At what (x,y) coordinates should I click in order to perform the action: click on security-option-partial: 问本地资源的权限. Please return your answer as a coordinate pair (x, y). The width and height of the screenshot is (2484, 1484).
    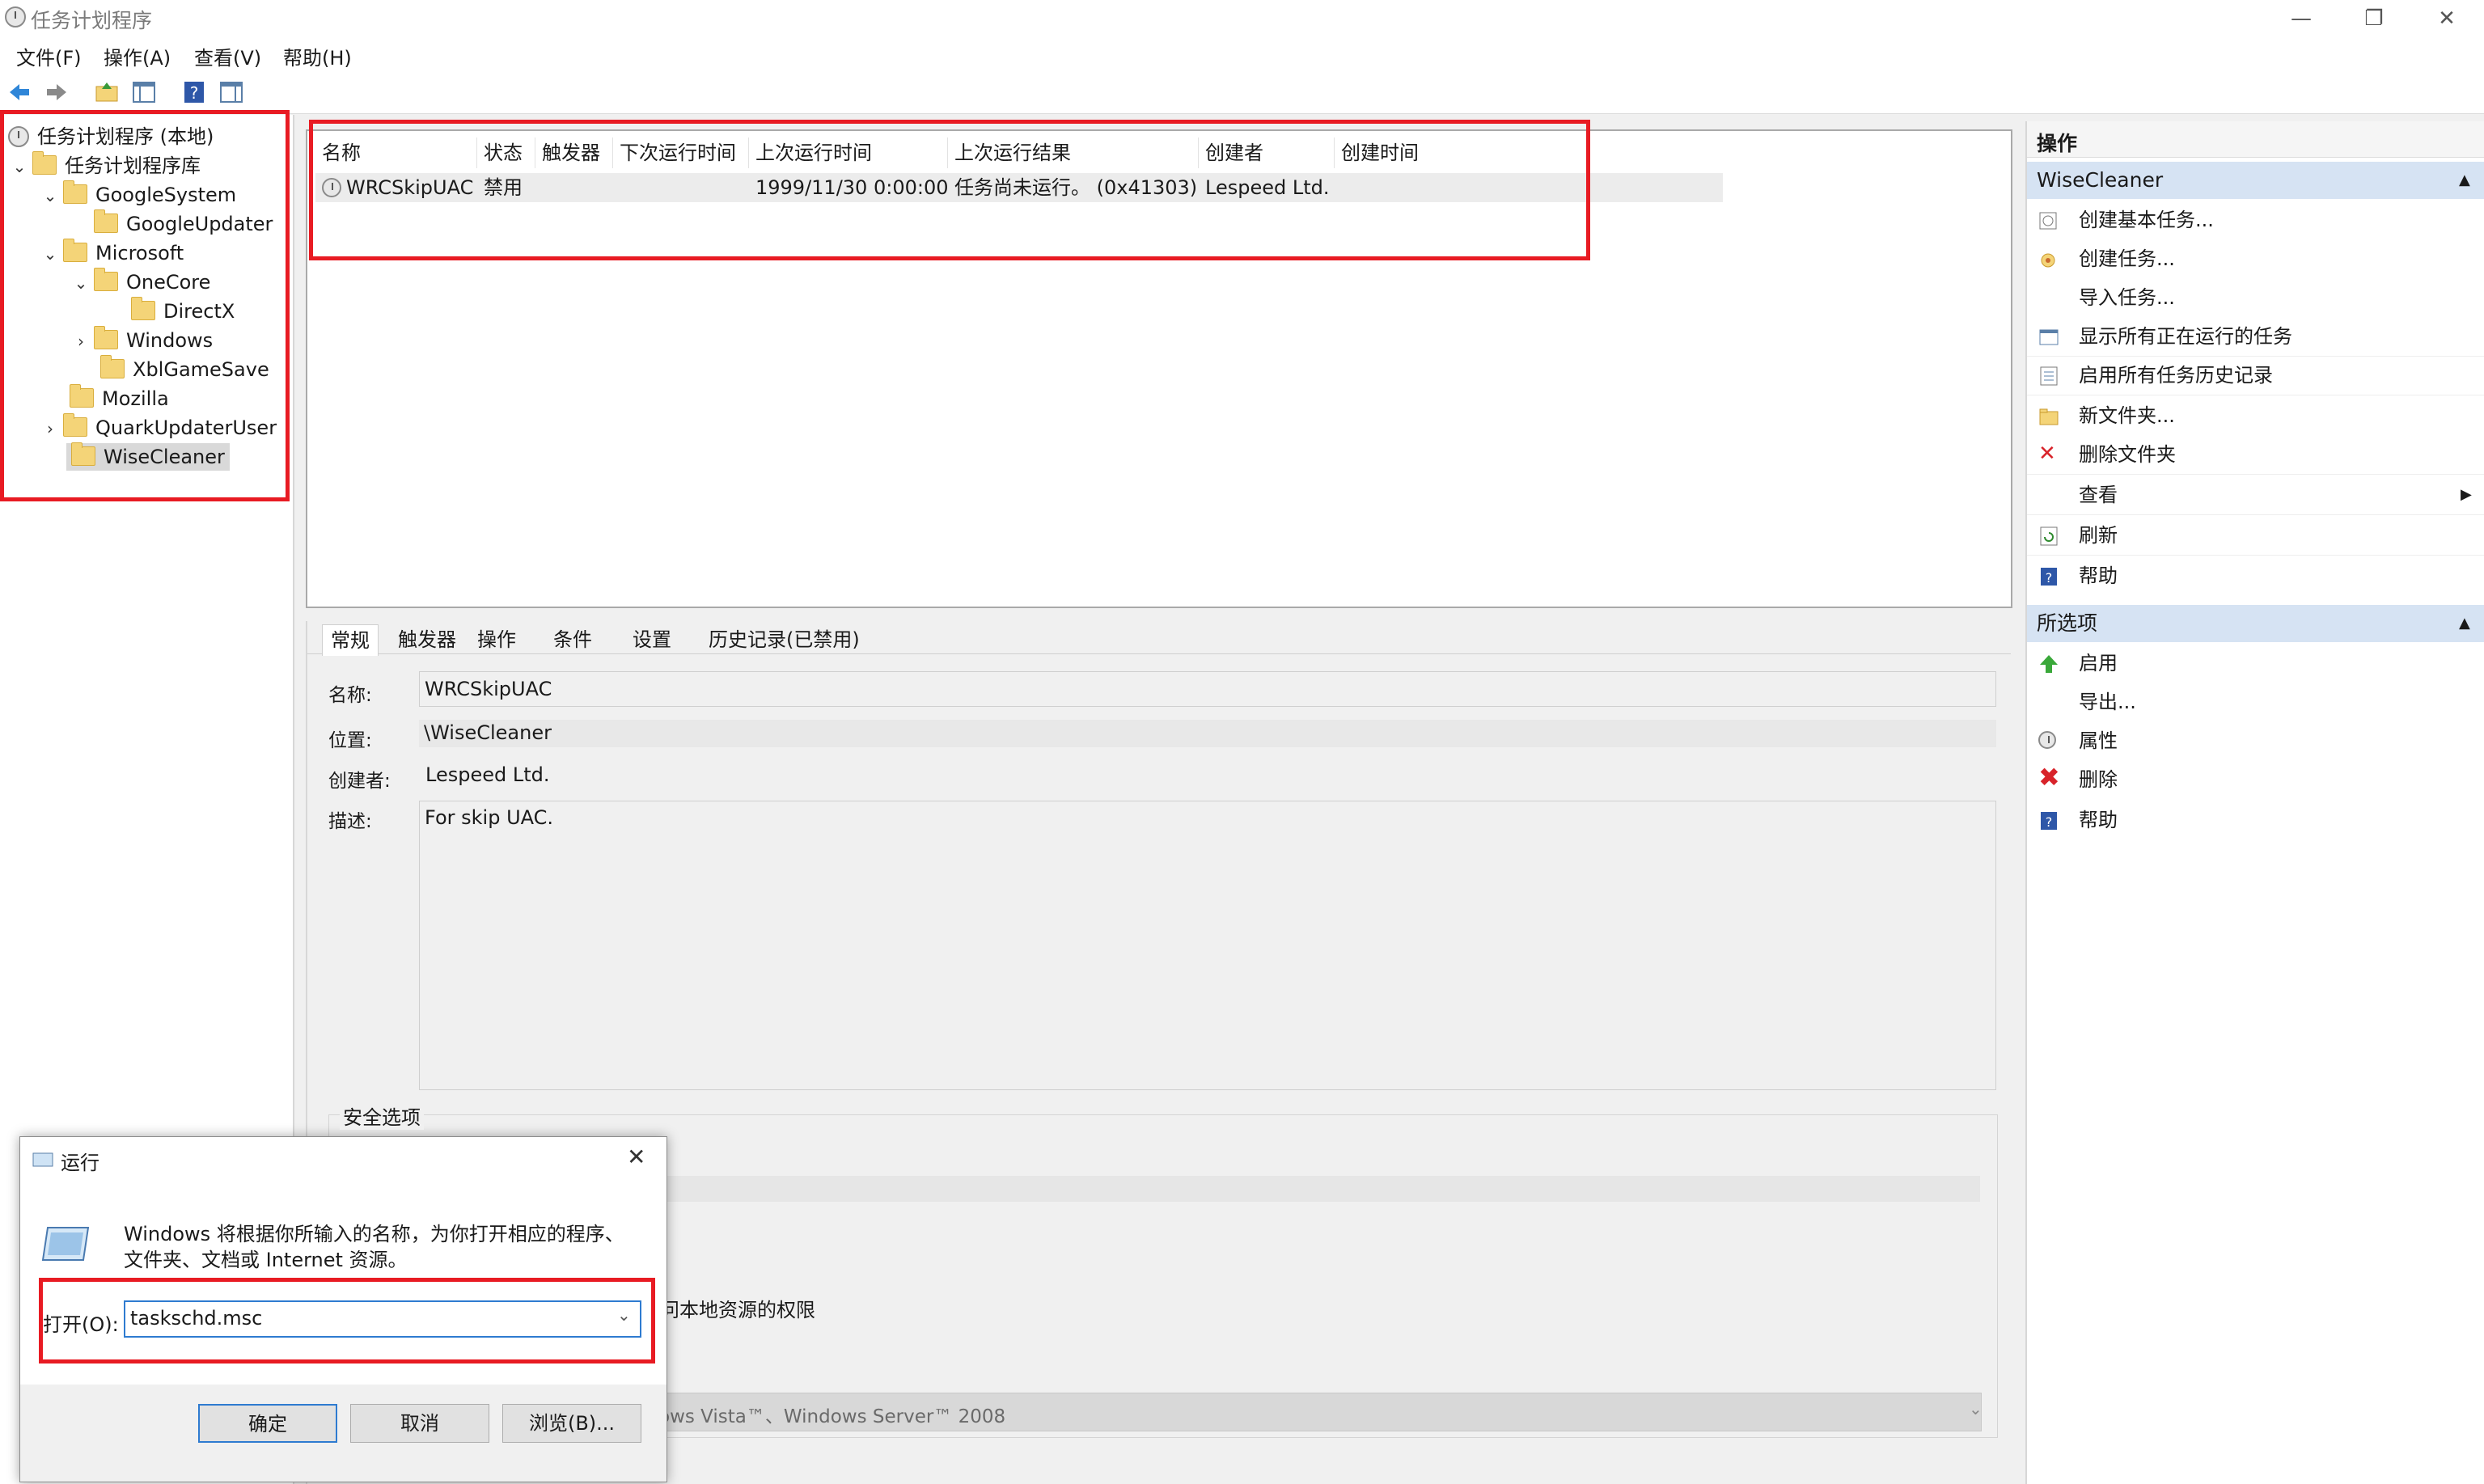
    Looking at the image, I should click on (737, 1310).